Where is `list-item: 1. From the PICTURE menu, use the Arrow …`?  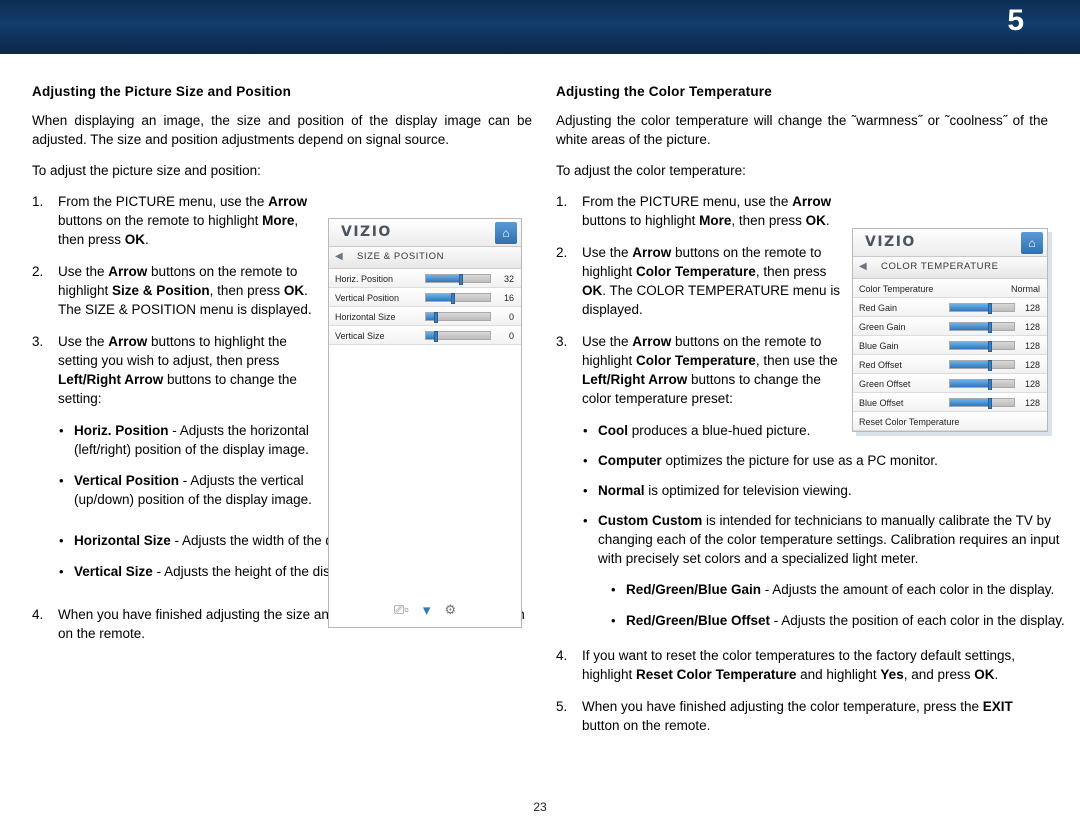 list-item: 1. From the PICTURE menu, use the Arrow … is located at coordinates (174, 220).